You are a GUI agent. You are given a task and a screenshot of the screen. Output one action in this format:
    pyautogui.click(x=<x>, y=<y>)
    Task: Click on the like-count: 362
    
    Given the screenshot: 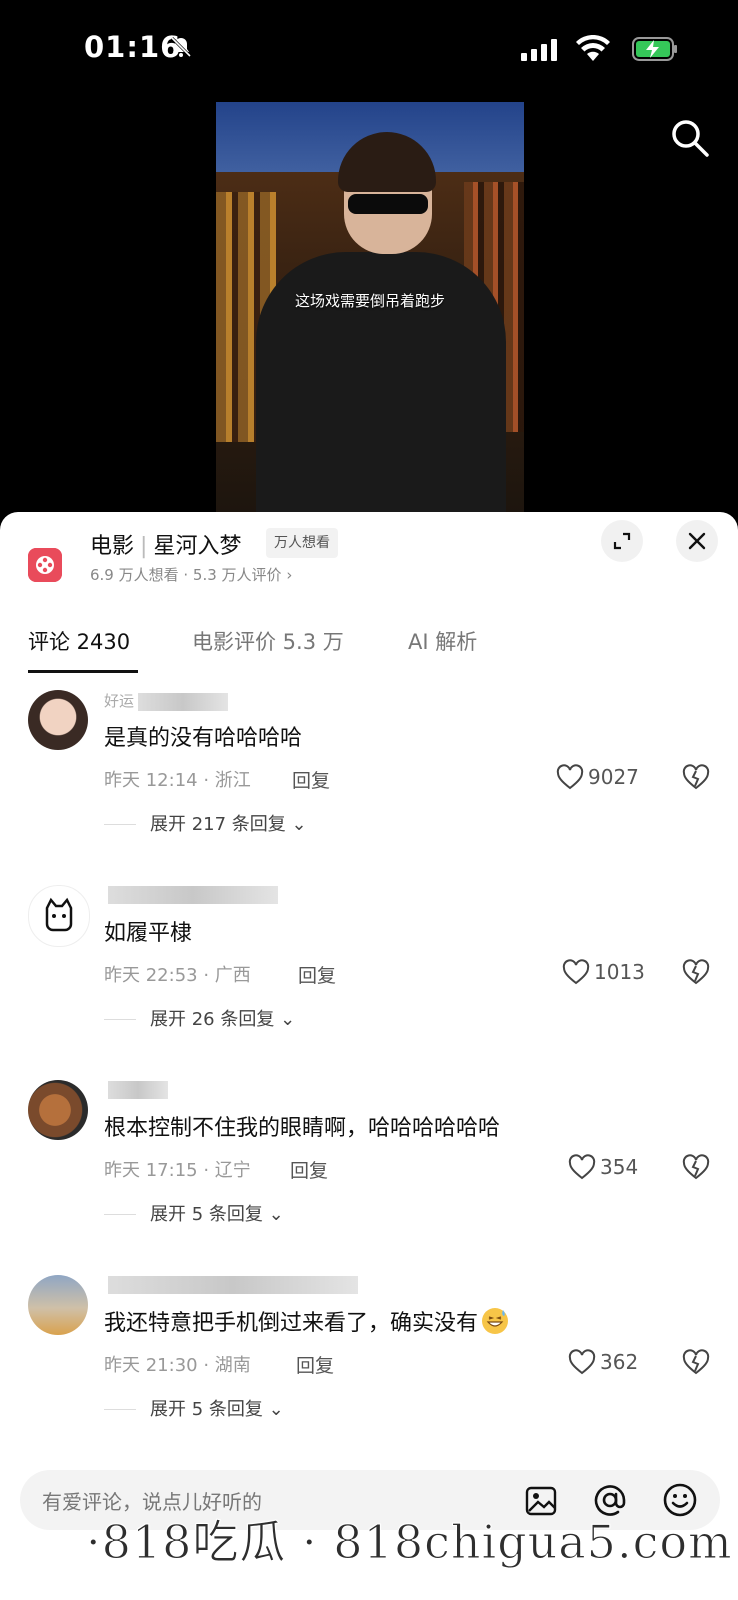 What is the action you would take?
    pyautogui.click(x=619, y=1362)
    